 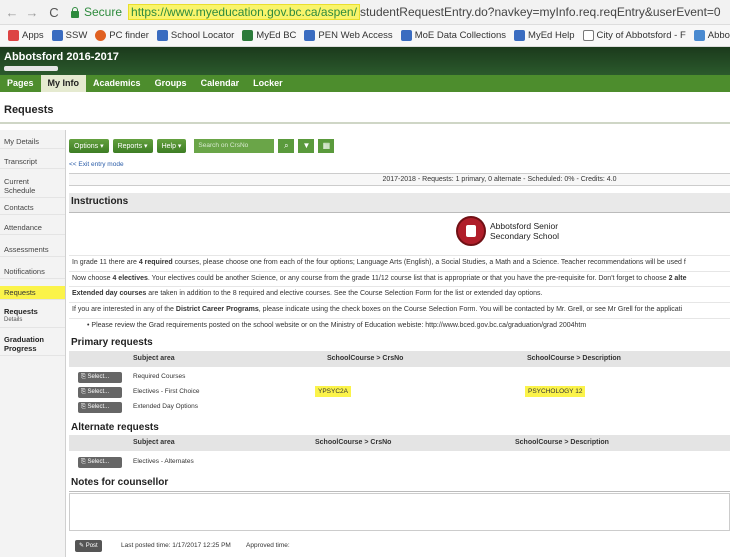 What do you see at coordinates (176, 545) in the screenshot?
I see `last-posted-time: Last posted time: 1/17/2017 12:25 PM` at bounding box center [176, 545].